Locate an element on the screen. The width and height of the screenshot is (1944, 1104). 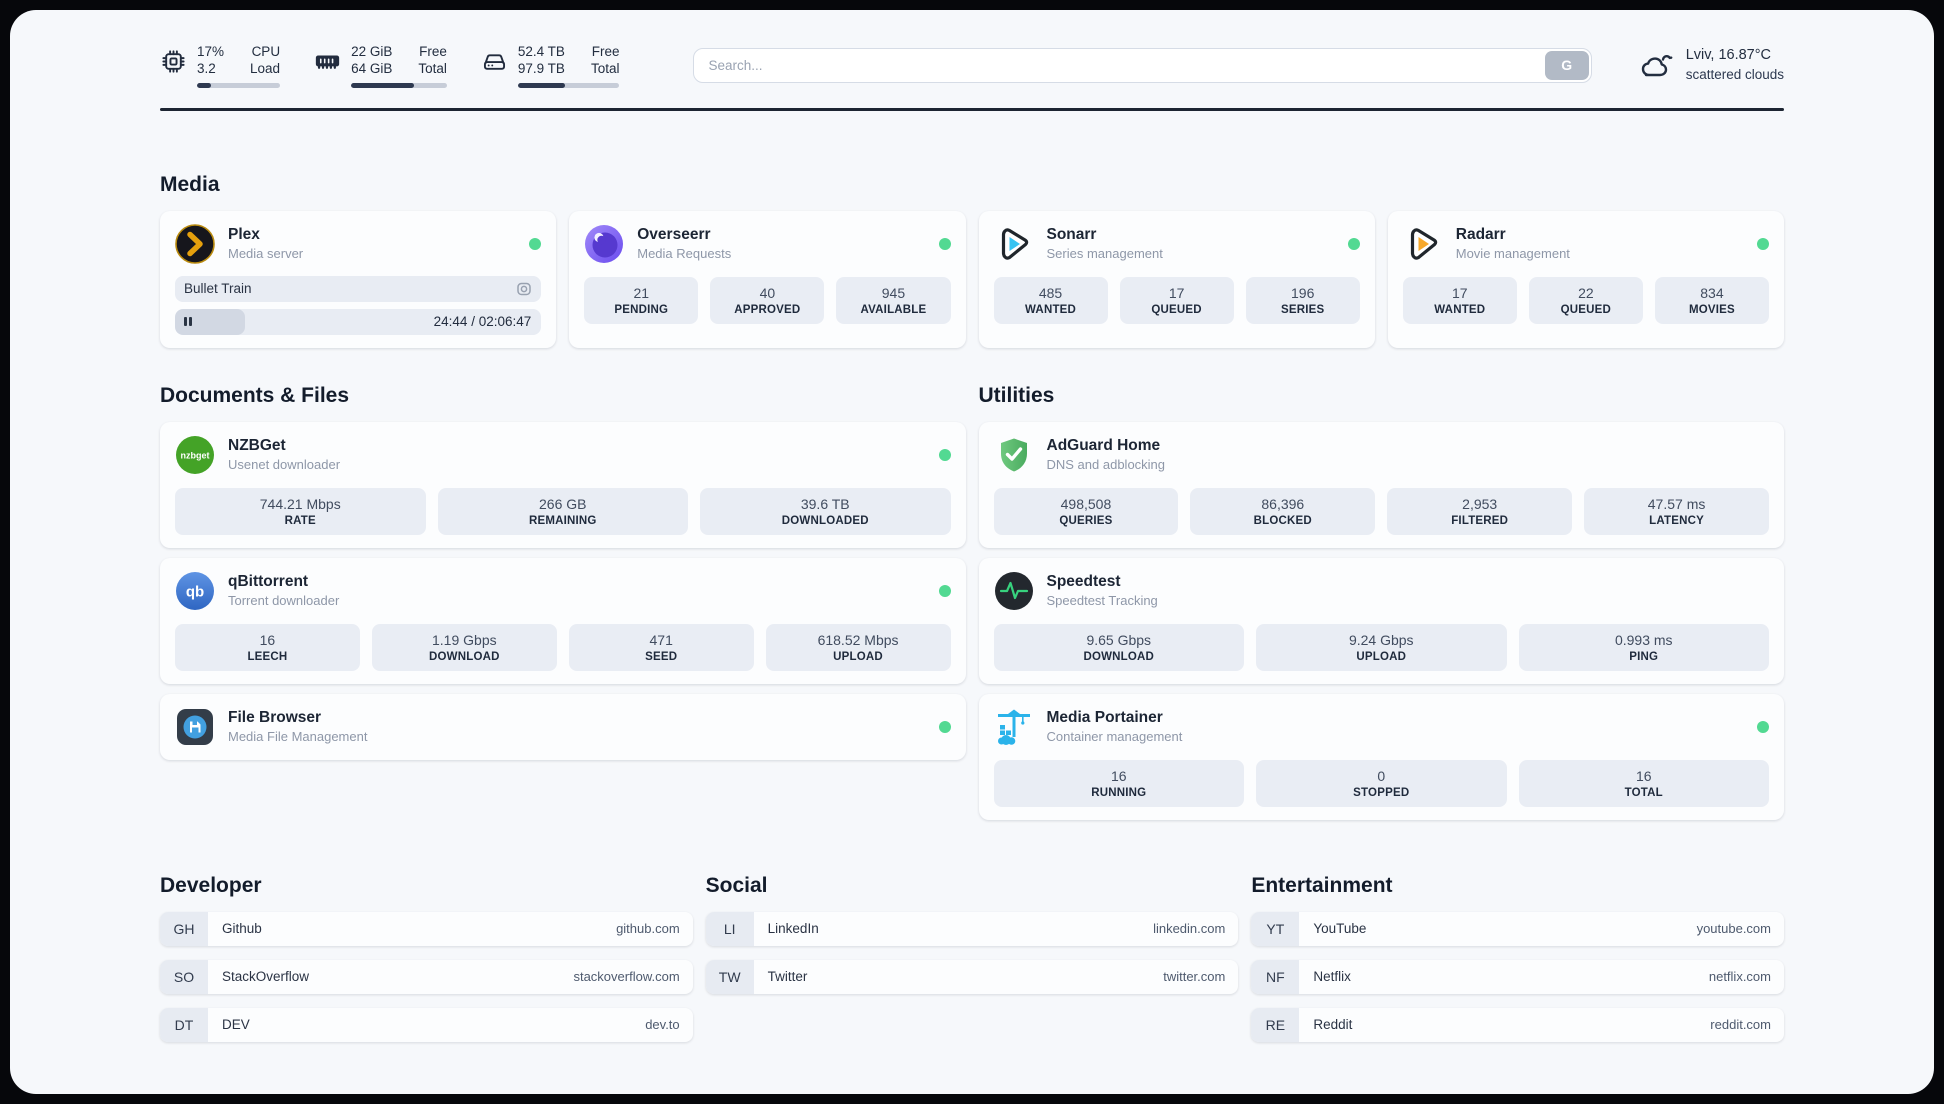
svg-text: qb is located at coordinates (195, 591).